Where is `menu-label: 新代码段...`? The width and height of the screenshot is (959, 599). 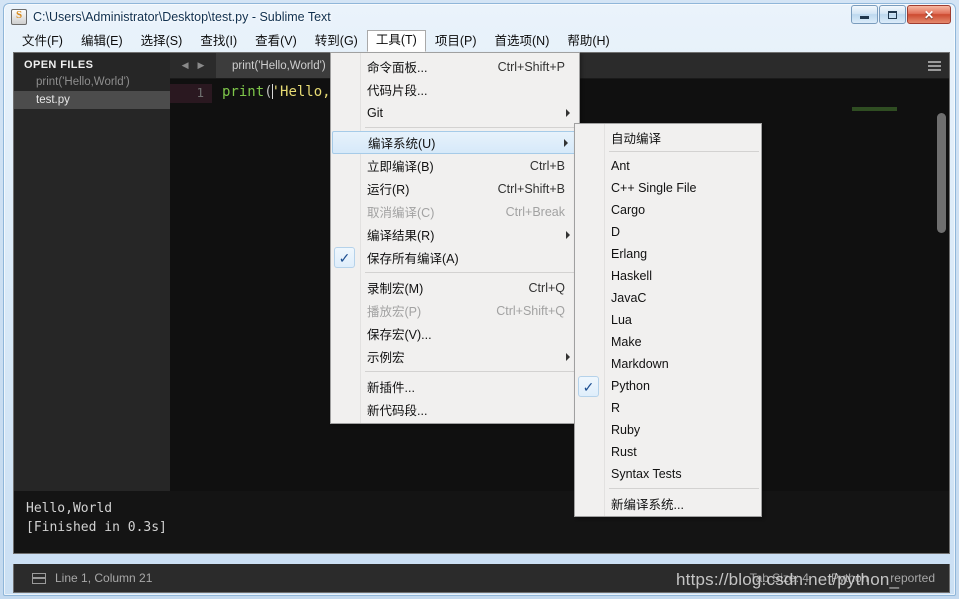
menu-label: 新代码段... is located at coordinates (397, 411).